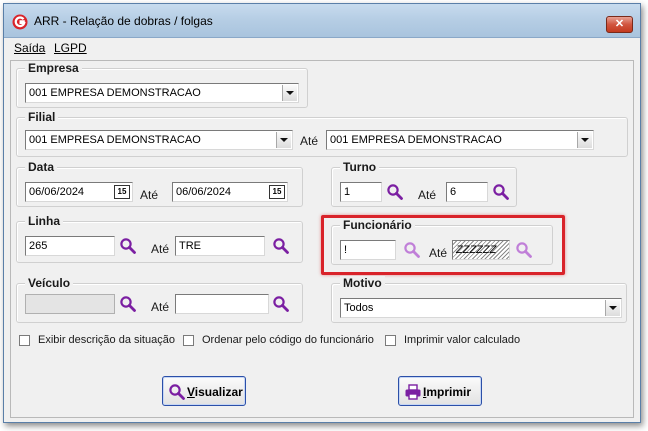 Image resolution: width=648 pixels, height=431 pixels. What do you see at coordinates (220, 246) in the screenshot?
I see `linha-to-input: TRE` at bounding box center [220, 246].